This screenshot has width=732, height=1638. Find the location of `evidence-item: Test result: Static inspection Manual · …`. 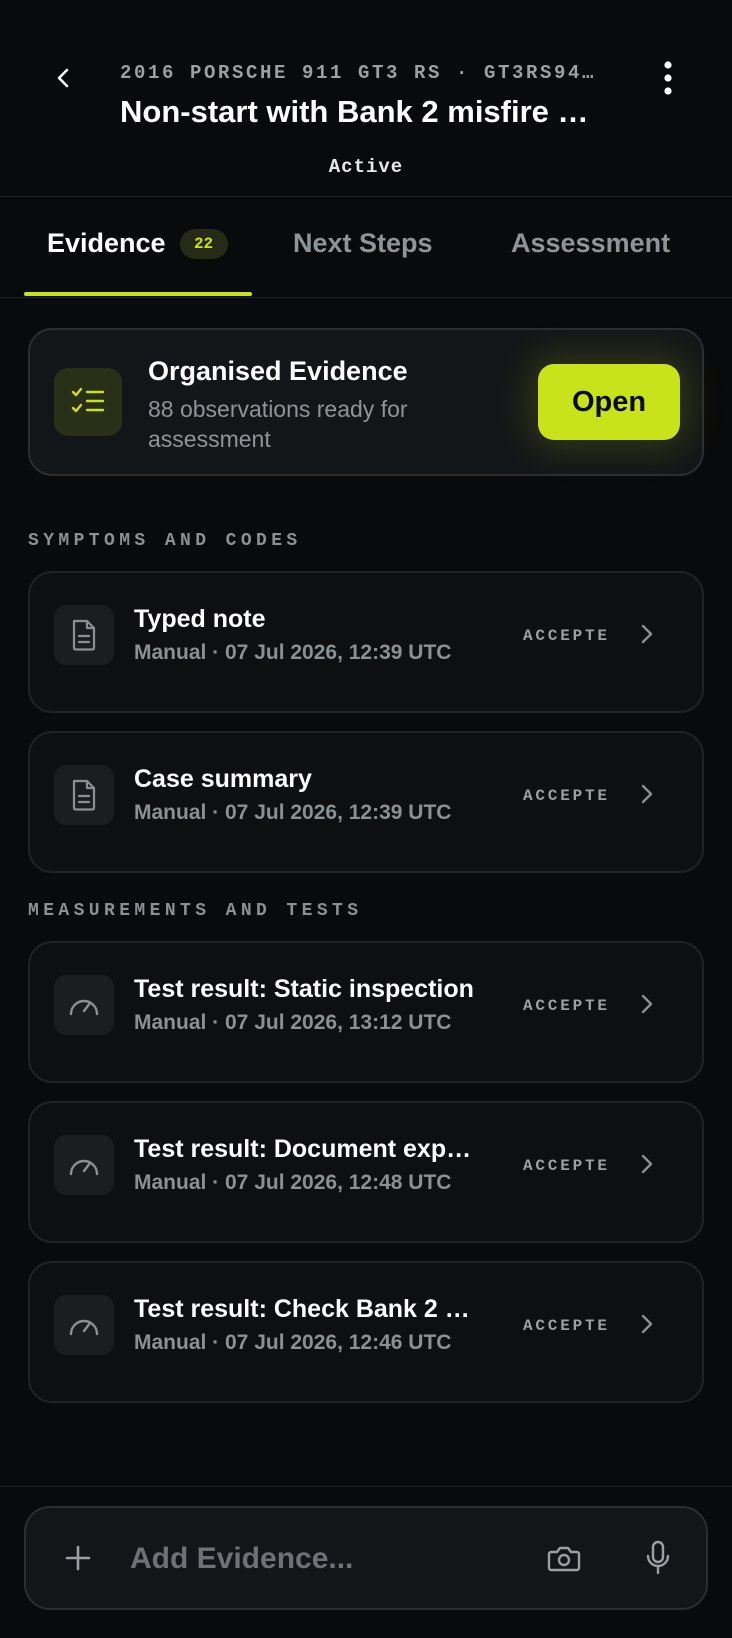

evidence-item: Test result: Static inspection Manual · … is located at coordinates (366, 1012).